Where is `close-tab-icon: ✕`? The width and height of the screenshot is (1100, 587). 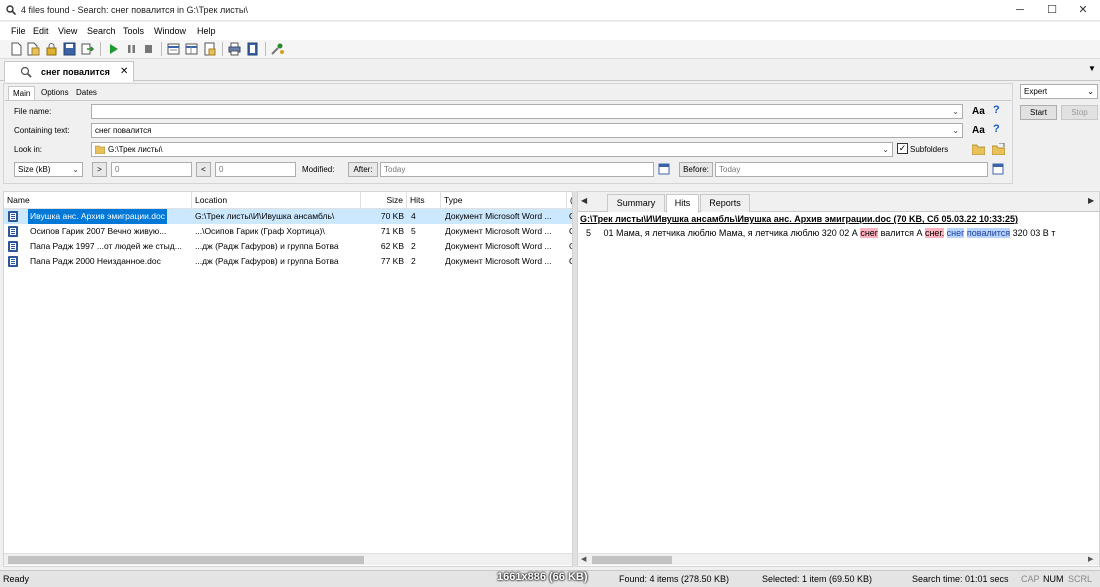
close-tab-icon: ✕ is located at coordinates (124, 71).